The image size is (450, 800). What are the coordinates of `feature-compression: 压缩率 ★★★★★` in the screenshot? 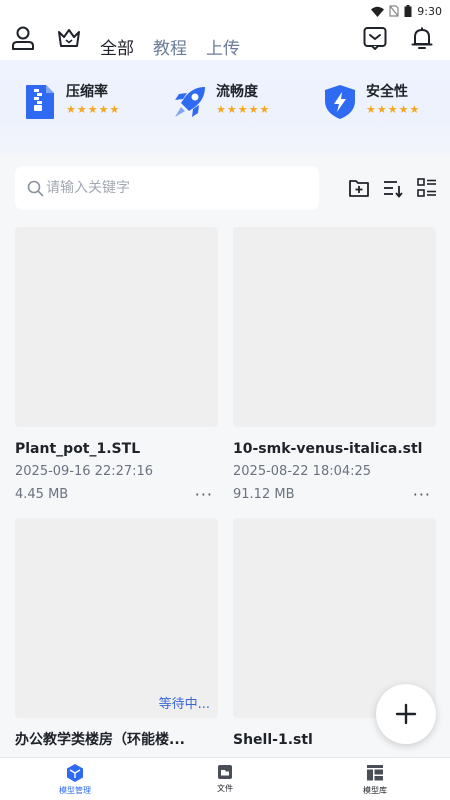 It's located at (70, 107).